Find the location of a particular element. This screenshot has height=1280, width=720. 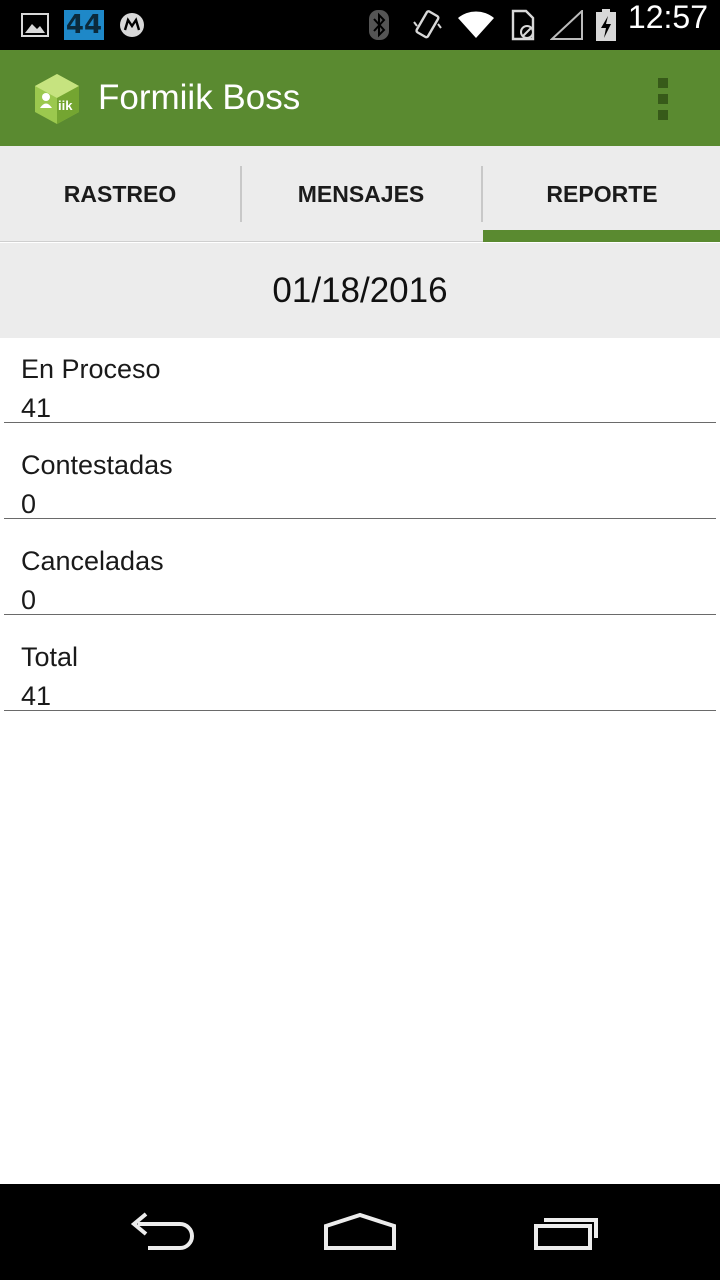

list-item-total: Total 41 is located at coordinates (360, 674).